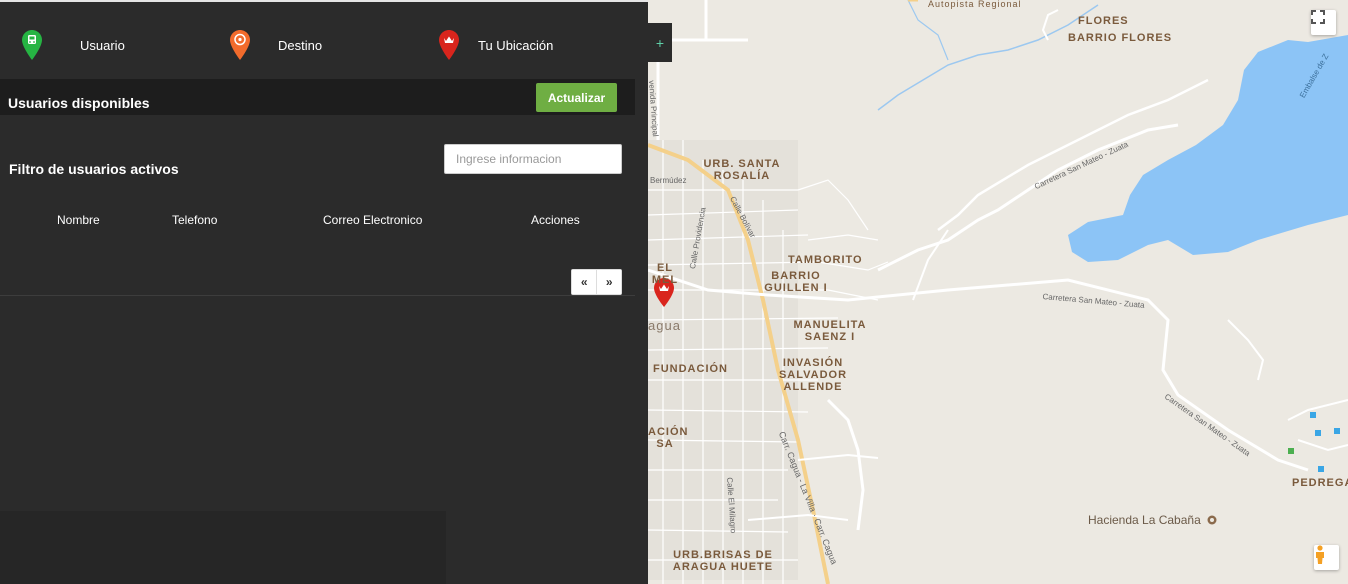 Image resolution: width=1348 pixels, height=584 pixels. What do you see at coordinates (1323, 22) in the screenshot?
I see `fullscreen-button` at bounding box center [1323, 22].